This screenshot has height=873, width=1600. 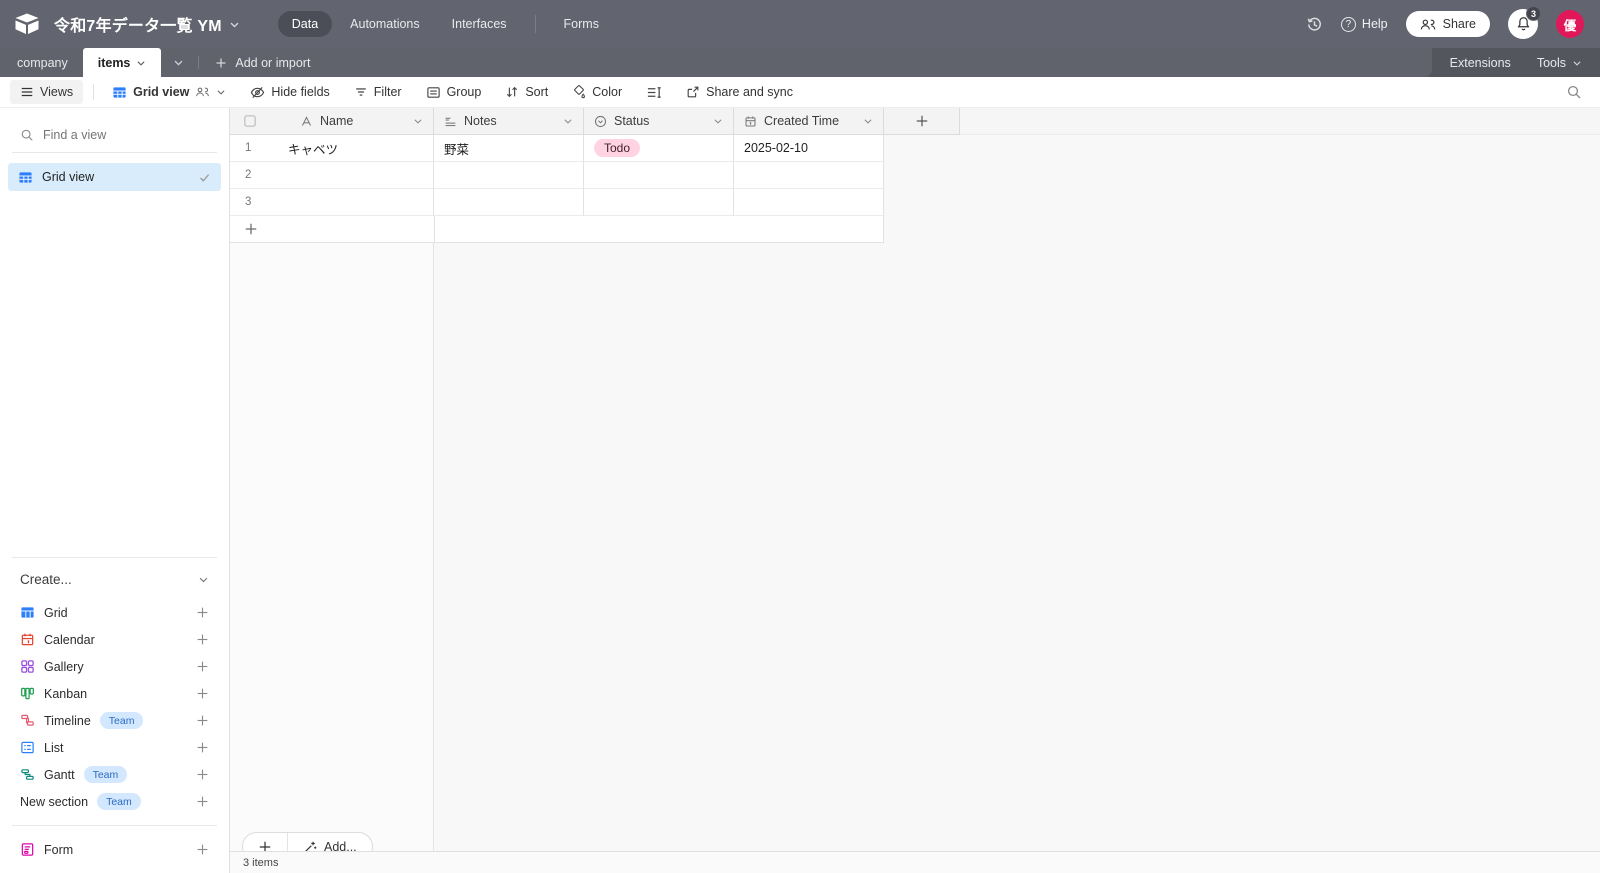 What do you see at coordinates (659, 121) in the screenshot?
I see `column-header-status: Status` at bounding box center [659, 121].